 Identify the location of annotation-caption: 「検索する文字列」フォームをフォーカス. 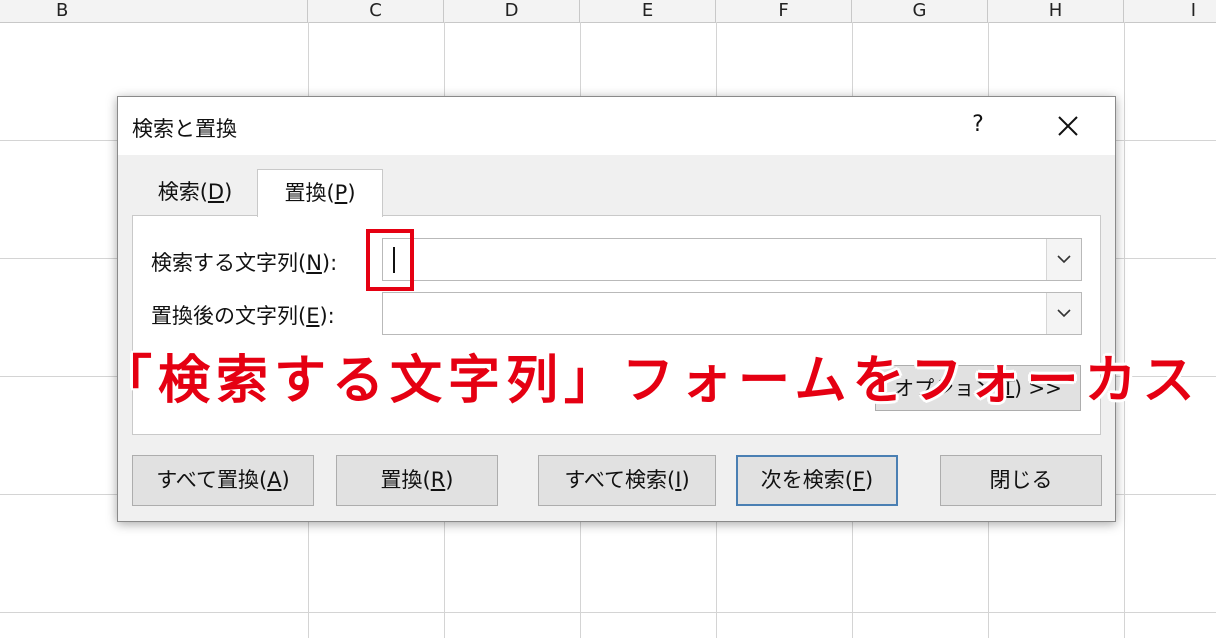
(650, 381).